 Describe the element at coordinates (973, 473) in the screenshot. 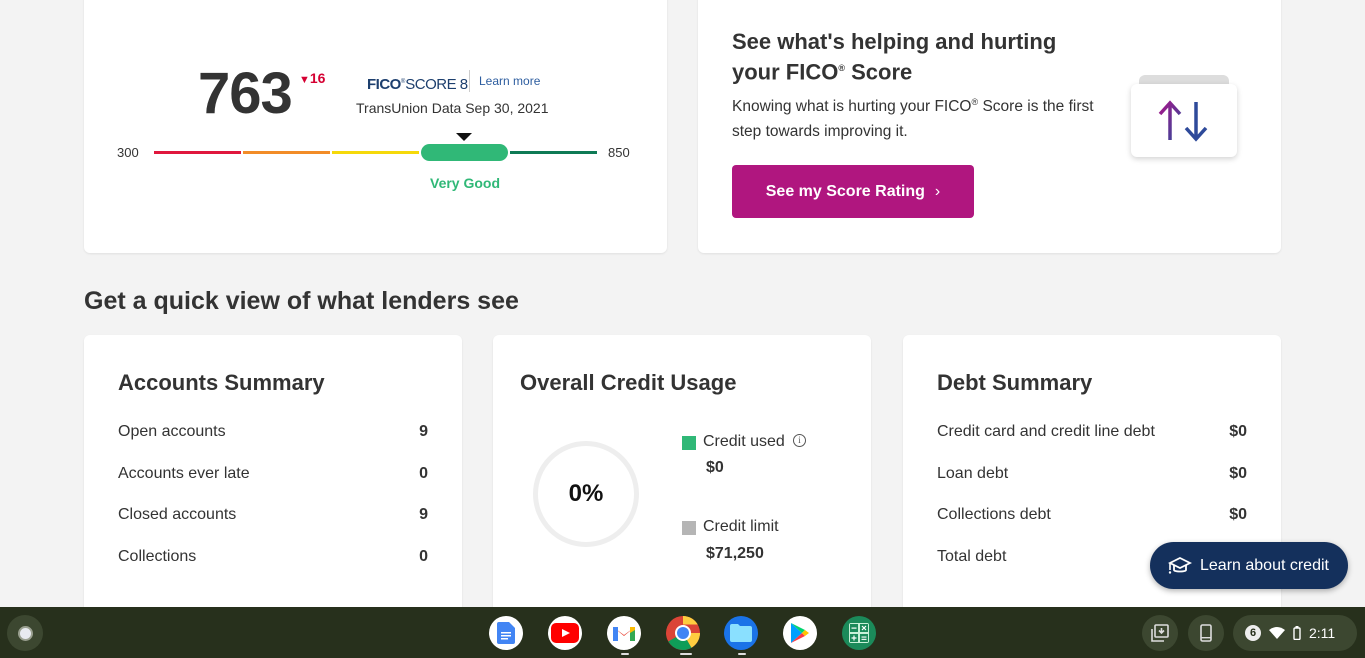

I see `row-label: Loan debt` at that location.